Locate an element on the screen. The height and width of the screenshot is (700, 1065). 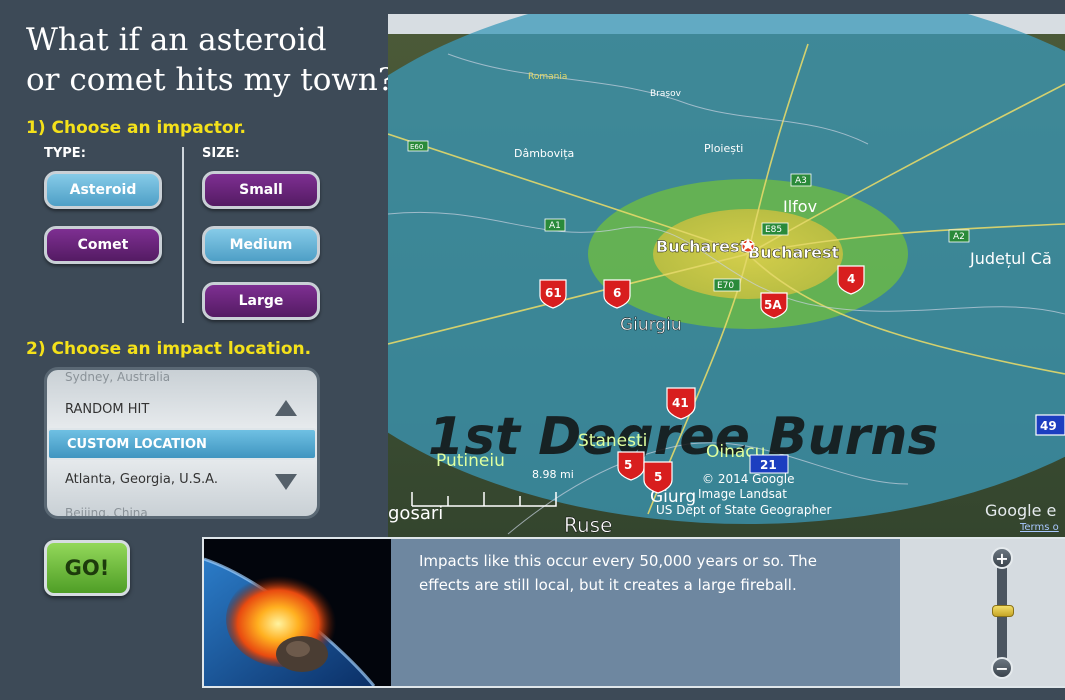
svg-text: 41 is located at coordinates (680, 403).